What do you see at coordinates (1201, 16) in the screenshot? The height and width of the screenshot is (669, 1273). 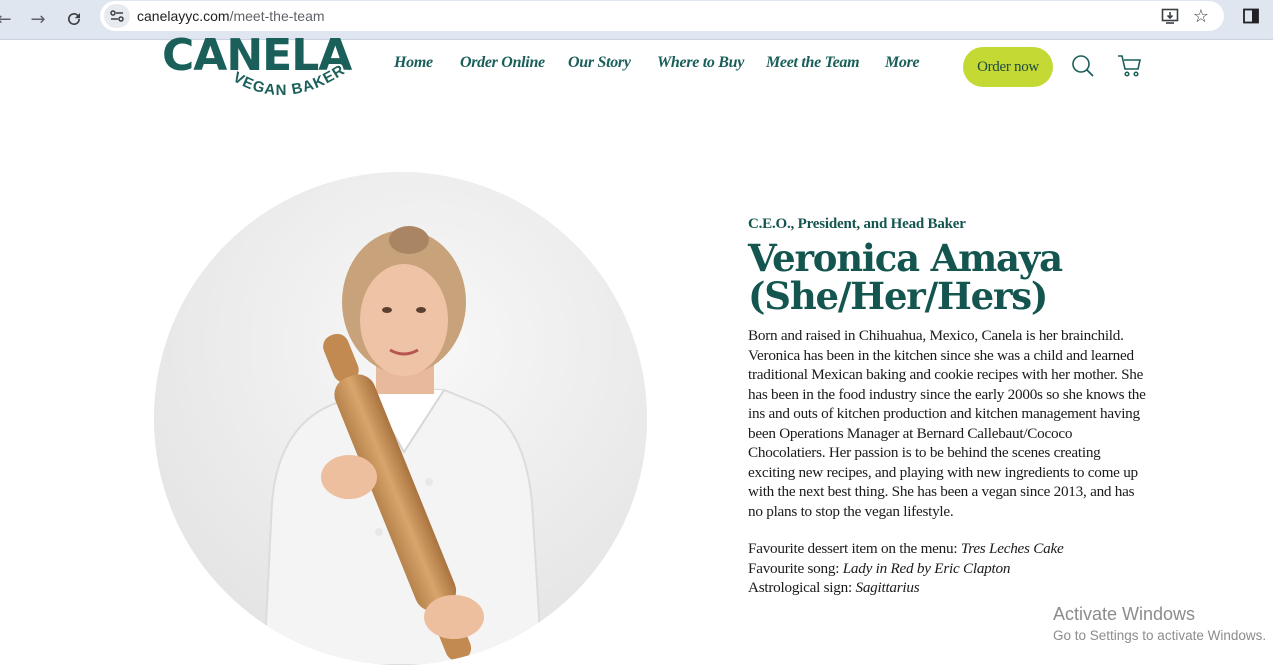 I see `bookmark-star-icon: ☆` at bounding box center [1201, 16].